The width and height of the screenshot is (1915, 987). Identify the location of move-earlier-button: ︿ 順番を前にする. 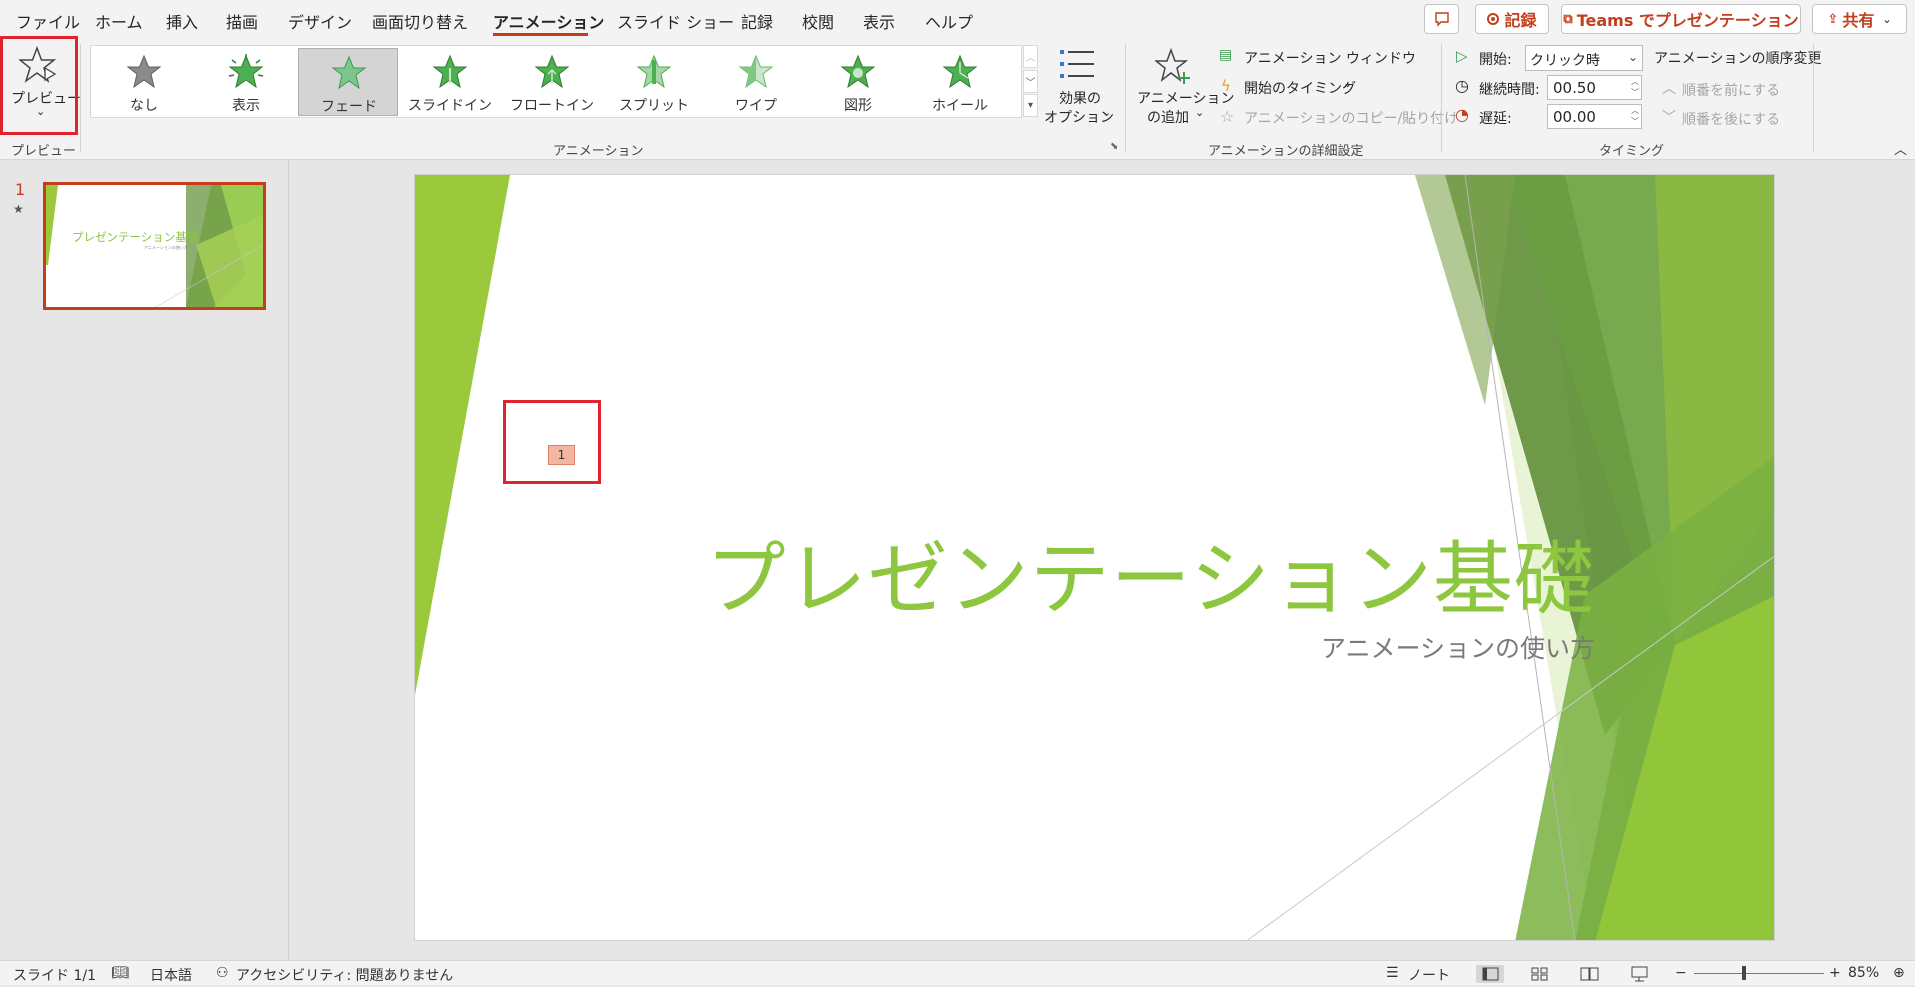
(1725, 88).